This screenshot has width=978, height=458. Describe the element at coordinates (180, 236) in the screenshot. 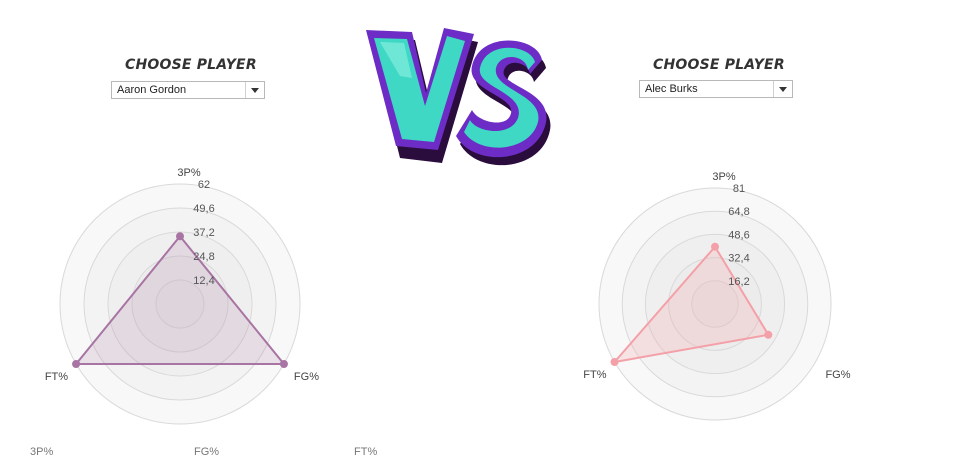

I see `left-radar-data-point-3P%` at that location.